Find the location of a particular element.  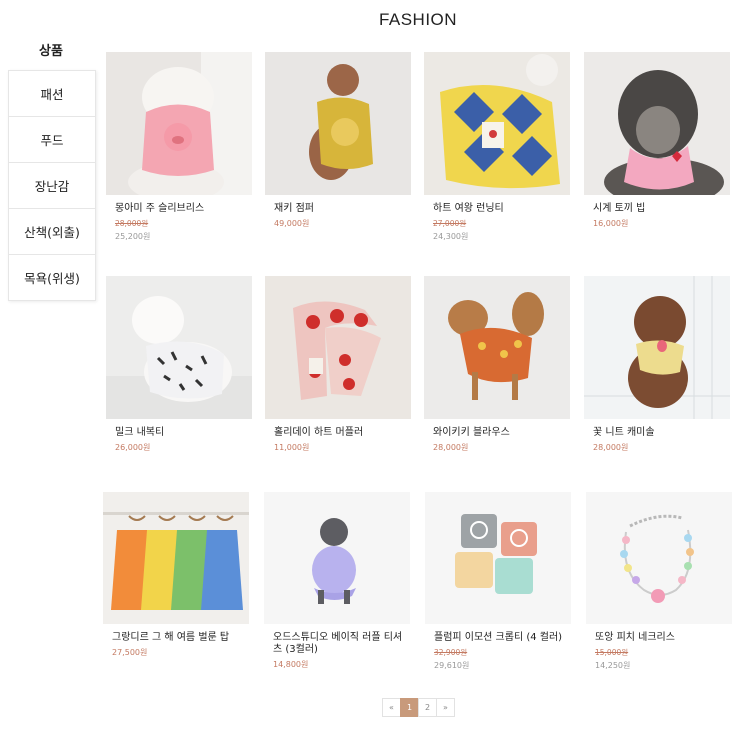

product-price: 27,500원 is located at coordinates (130, 652).